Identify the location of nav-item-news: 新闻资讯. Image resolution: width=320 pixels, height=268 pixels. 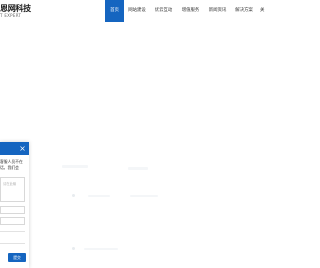
(217, 11).